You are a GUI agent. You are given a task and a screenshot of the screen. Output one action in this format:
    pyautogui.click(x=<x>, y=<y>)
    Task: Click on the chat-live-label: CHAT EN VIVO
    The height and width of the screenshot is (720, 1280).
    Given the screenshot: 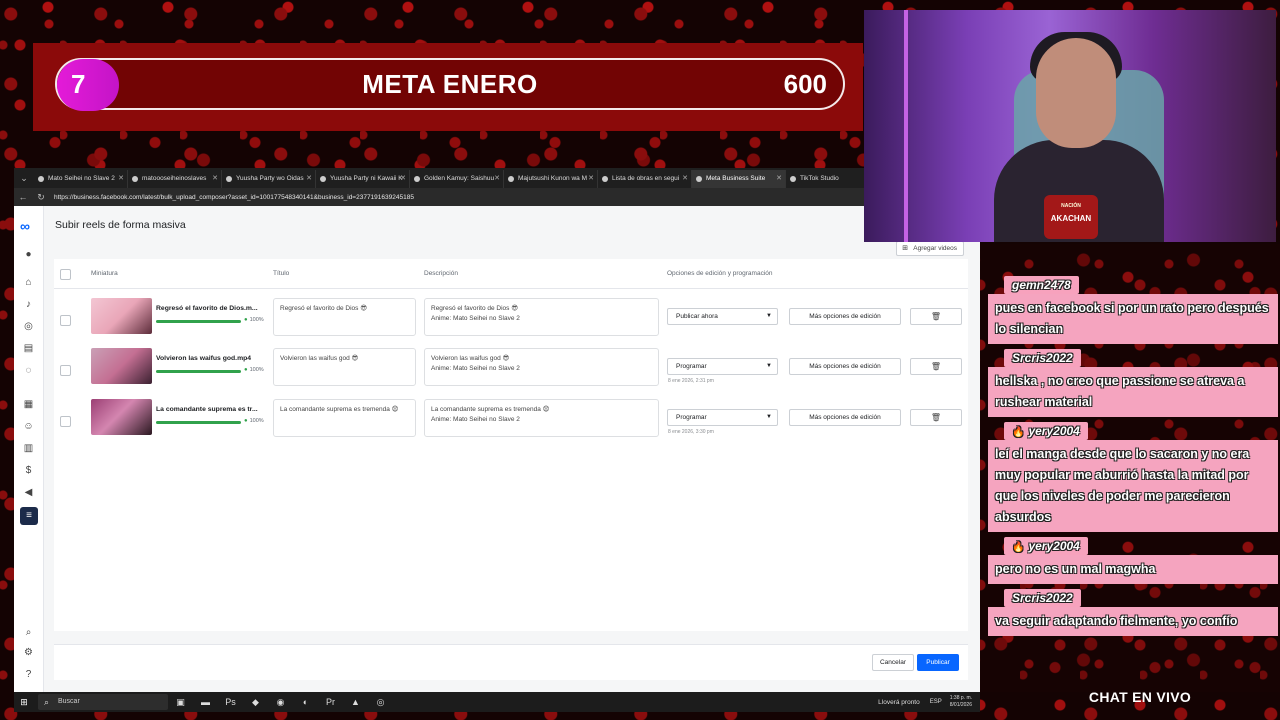 What is the action you would take?
    pyautogui.click(x=1140, y=697)
    